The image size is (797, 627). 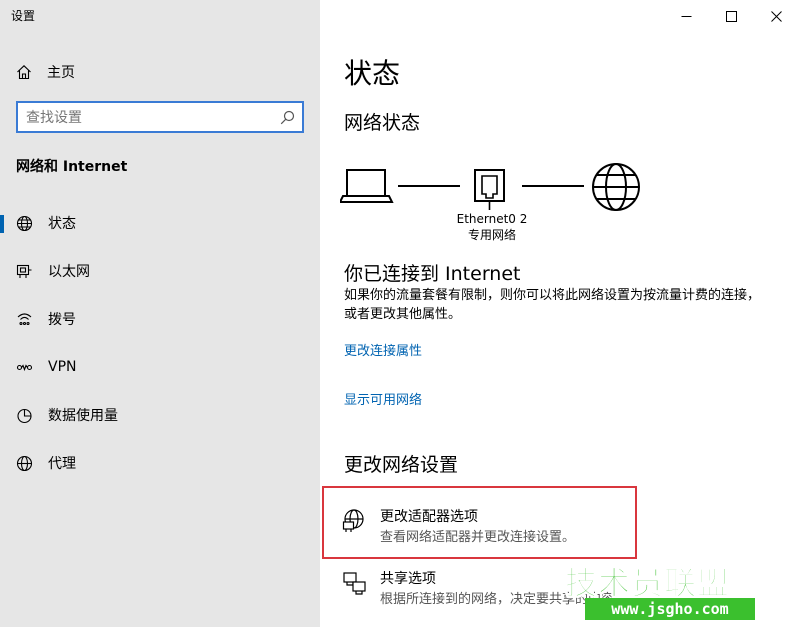 I want to click on change-settings-heading: 更改网络设置, so click(x=401, y=465).